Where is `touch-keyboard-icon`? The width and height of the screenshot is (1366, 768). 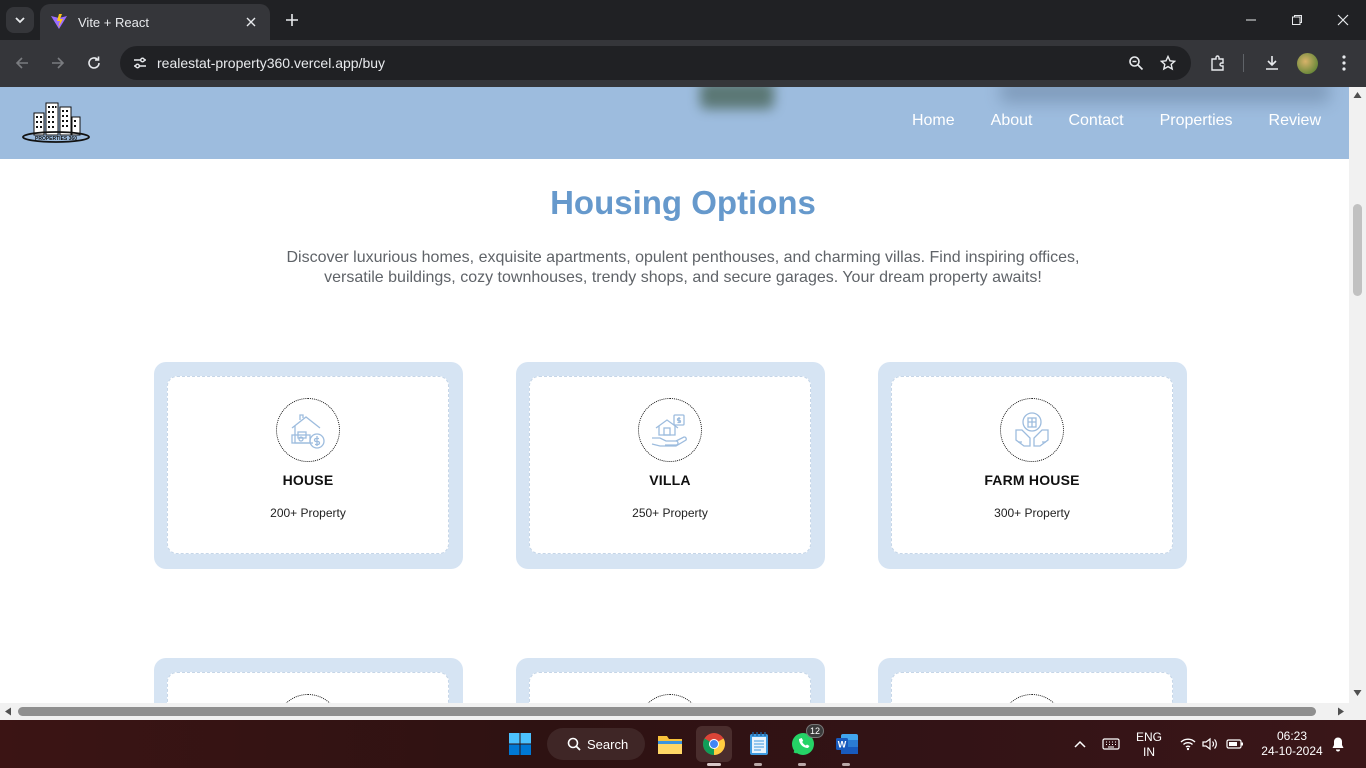
touch-keyboard-icon is located at coordinates (1111, 744).